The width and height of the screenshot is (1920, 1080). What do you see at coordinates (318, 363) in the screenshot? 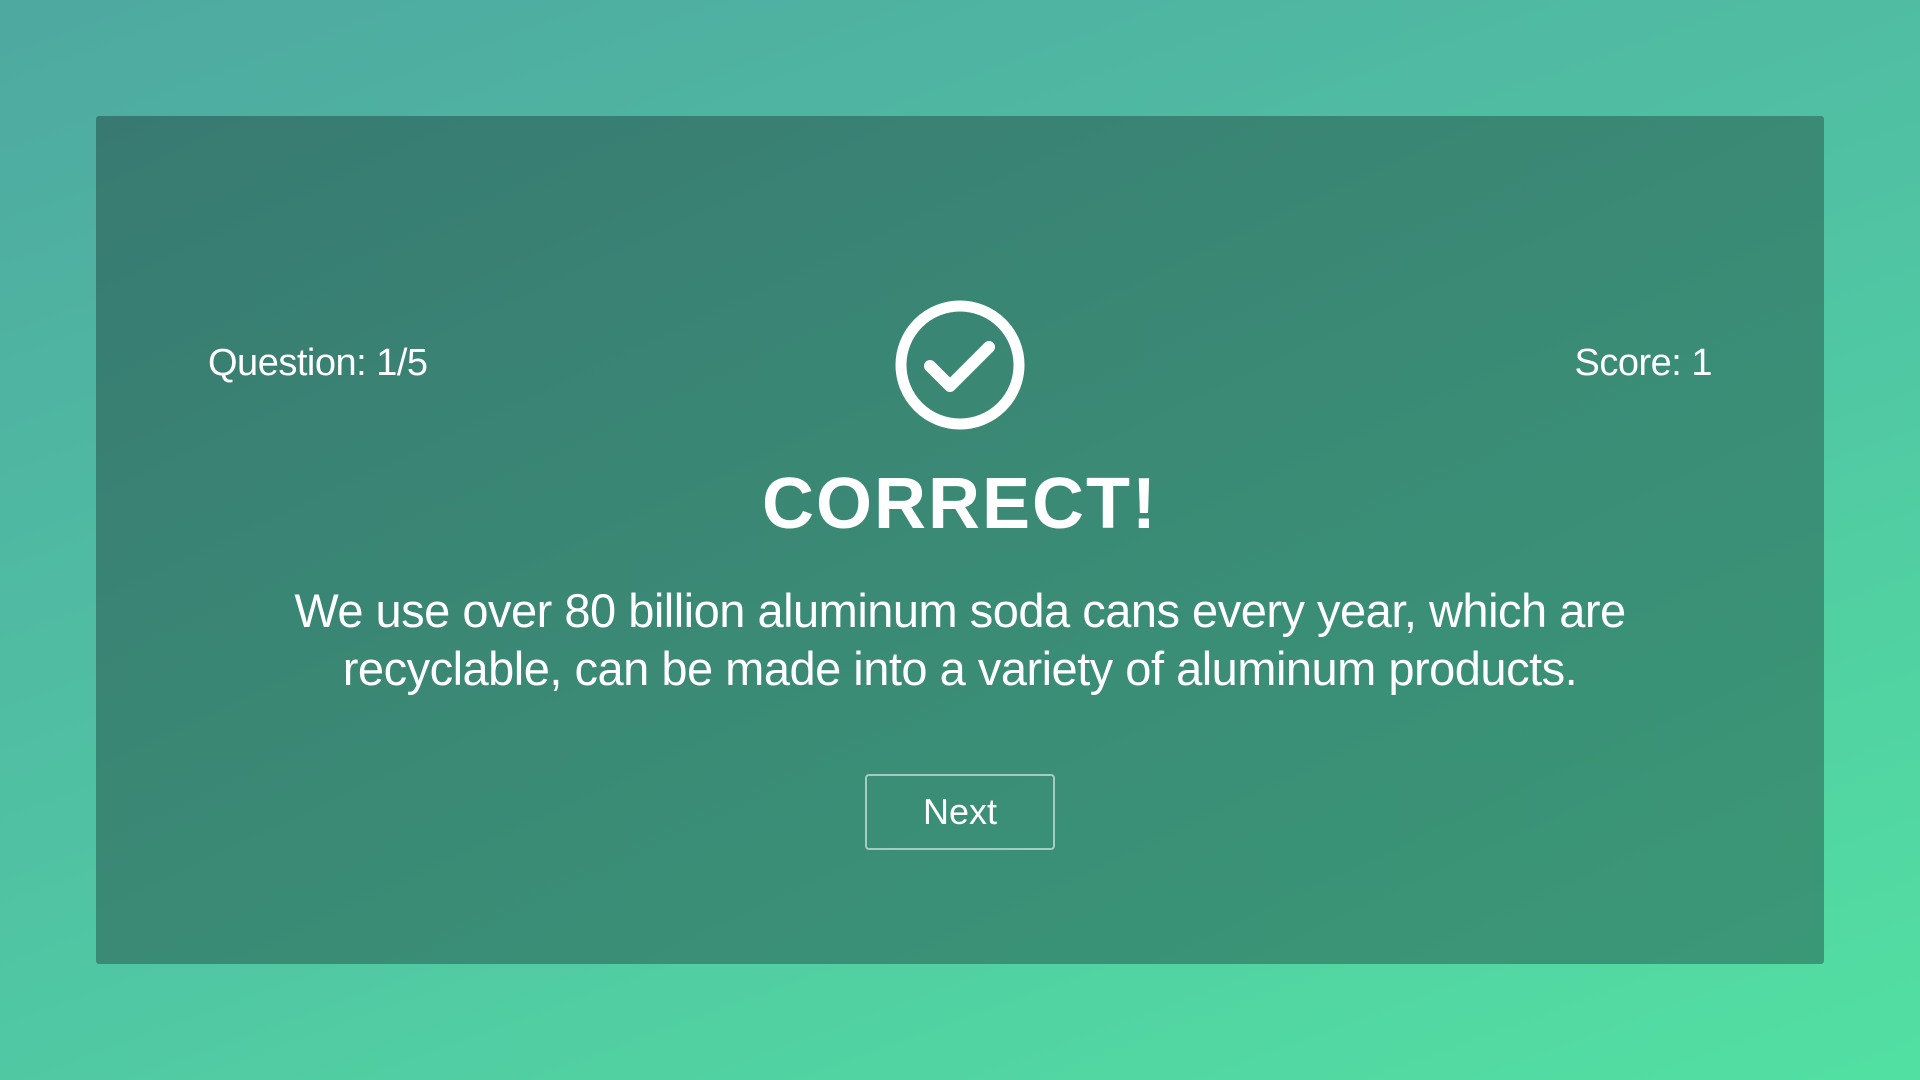
I see `question-counter: Question: 1/5` at bounding box center [318, 363].